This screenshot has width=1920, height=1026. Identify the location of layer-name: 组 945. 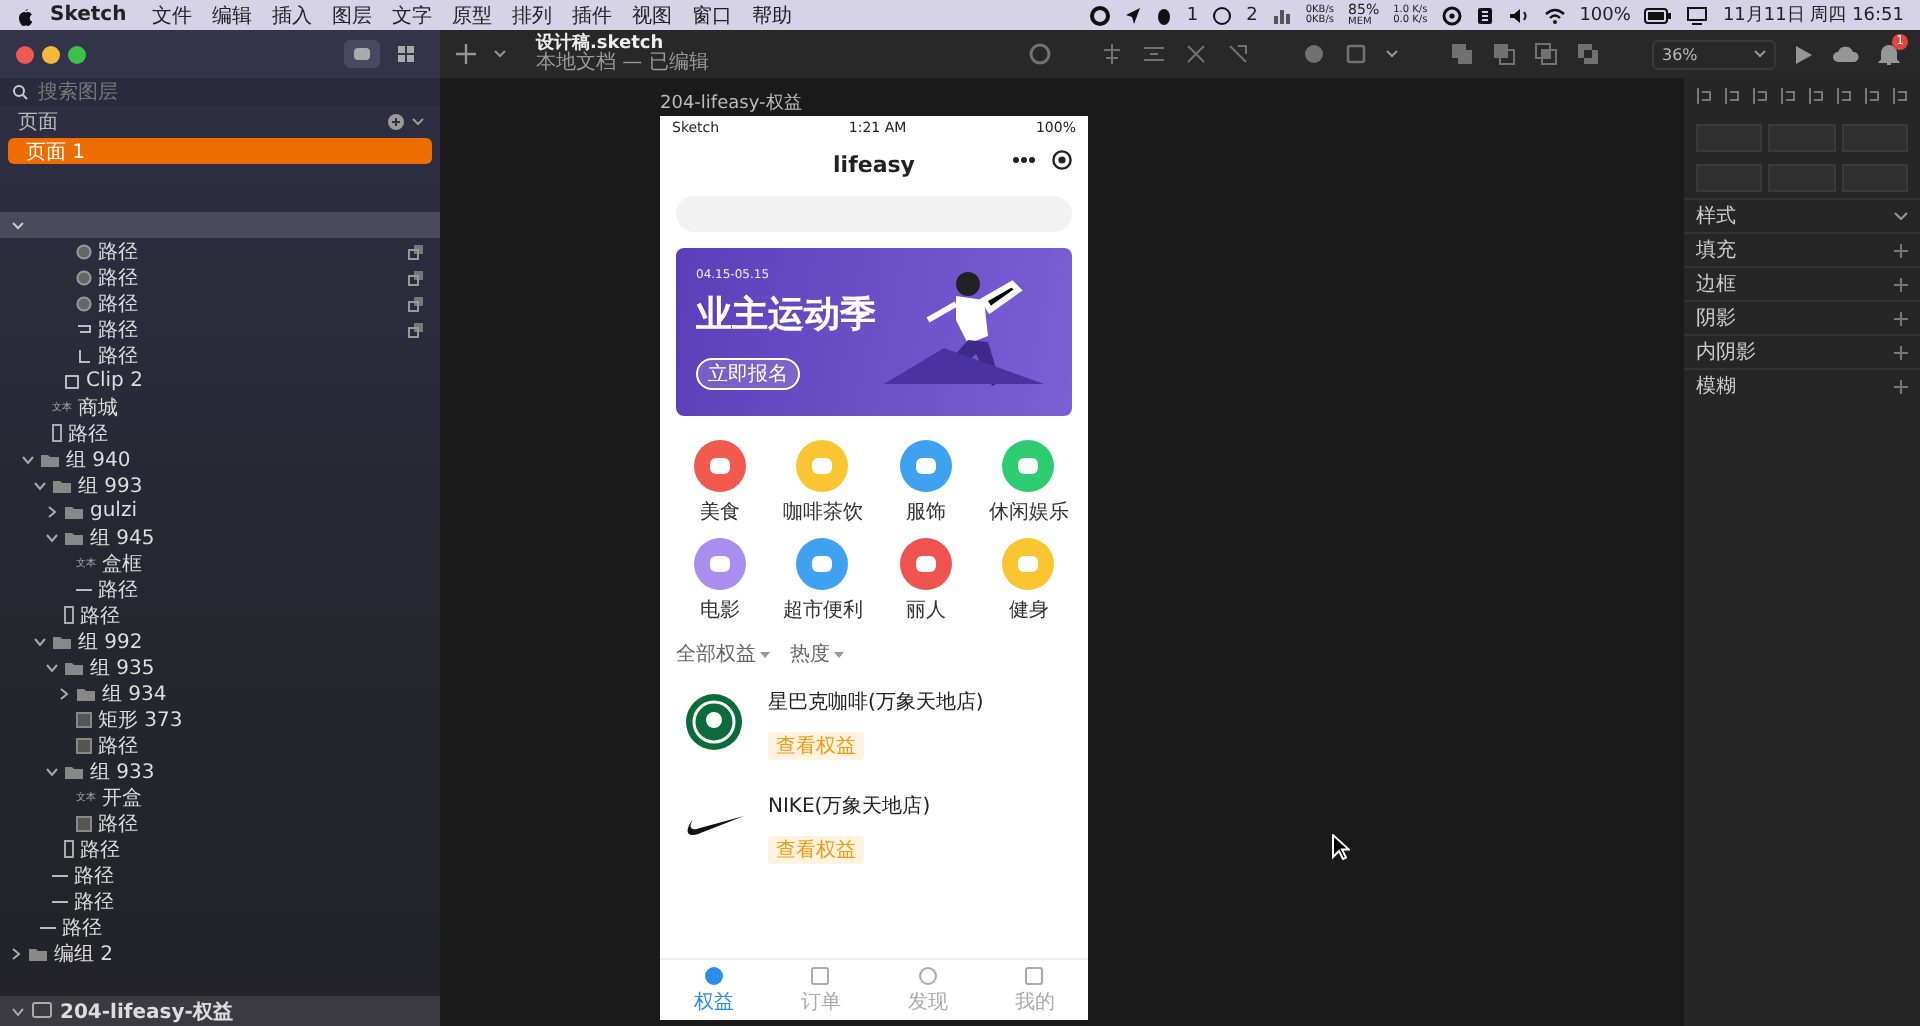
(122, 537).